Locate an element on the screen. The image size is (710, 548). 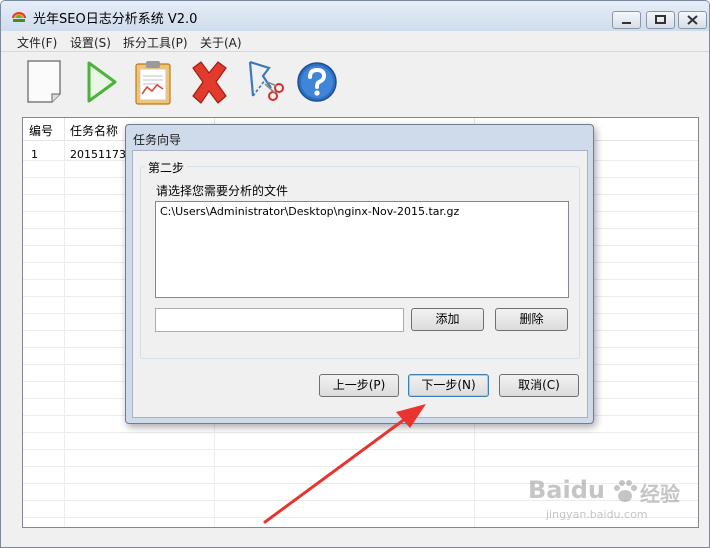
paw-icon is located at coordinates (625, 491).